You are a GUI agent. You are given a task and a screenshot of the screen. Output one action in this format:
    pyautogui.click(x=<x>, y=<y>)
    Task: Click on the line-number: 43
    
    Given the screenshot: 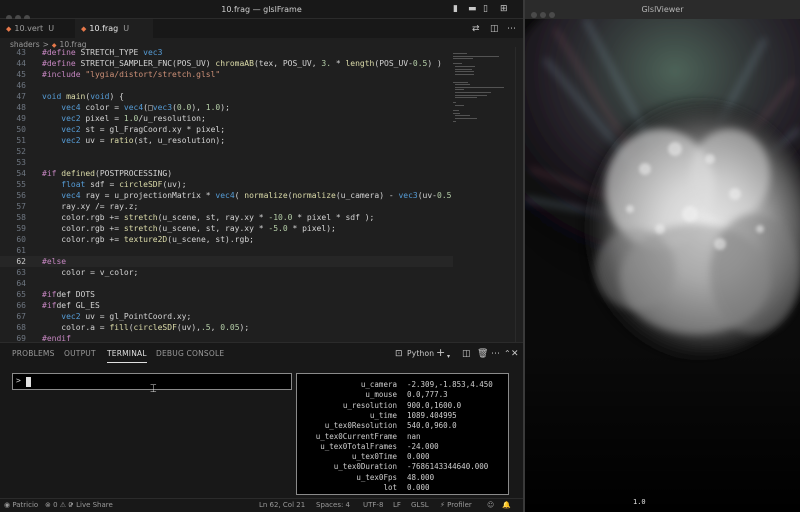 What is the action you would take?
    pyautogui.click(x=13, y=52)
    